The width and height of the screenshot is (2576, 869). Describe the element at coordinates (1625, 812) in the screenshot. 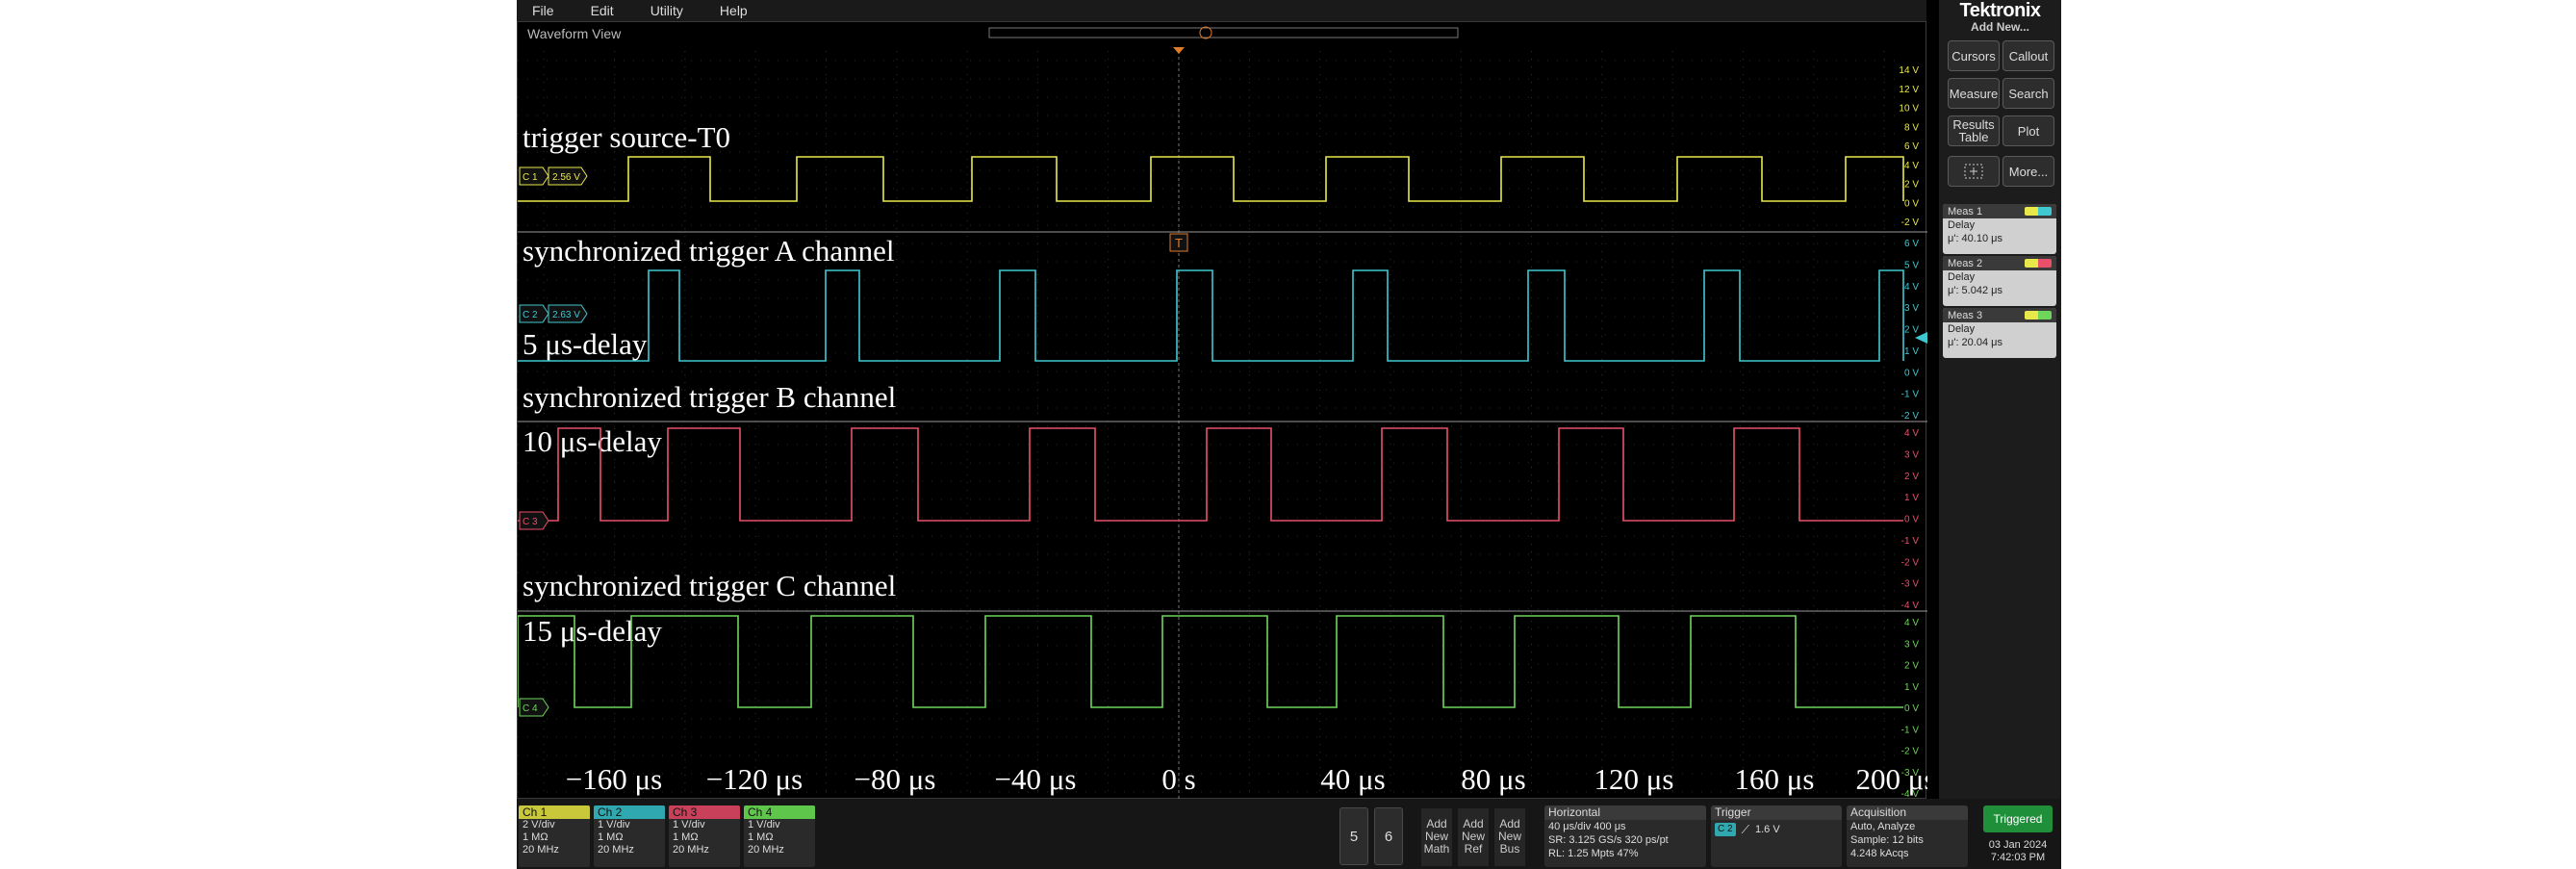

I see `horizontal-title: Horizontal` at that location.